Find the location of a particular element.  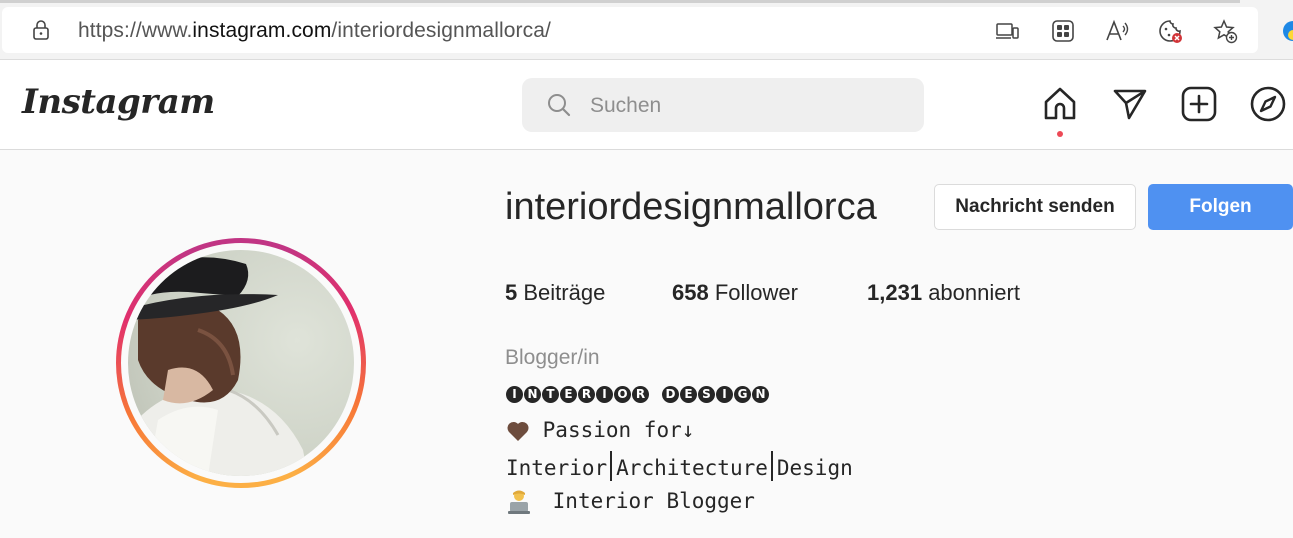

read-aloud-icon is located at coordinates (1117, 31).